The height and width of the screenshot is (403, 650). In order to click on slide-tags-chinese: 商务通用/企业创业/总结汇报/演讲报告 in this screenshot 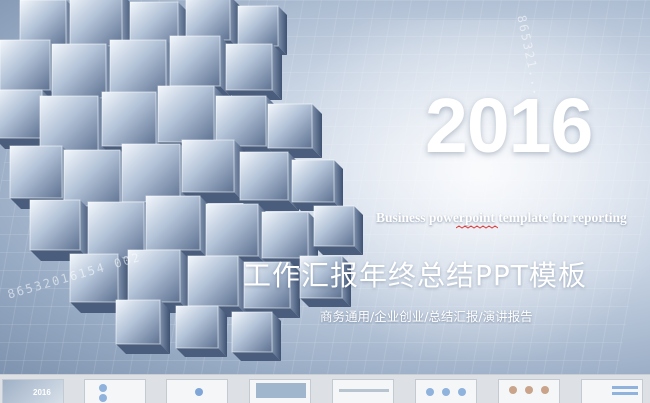, I will do `click(426, 316)`.